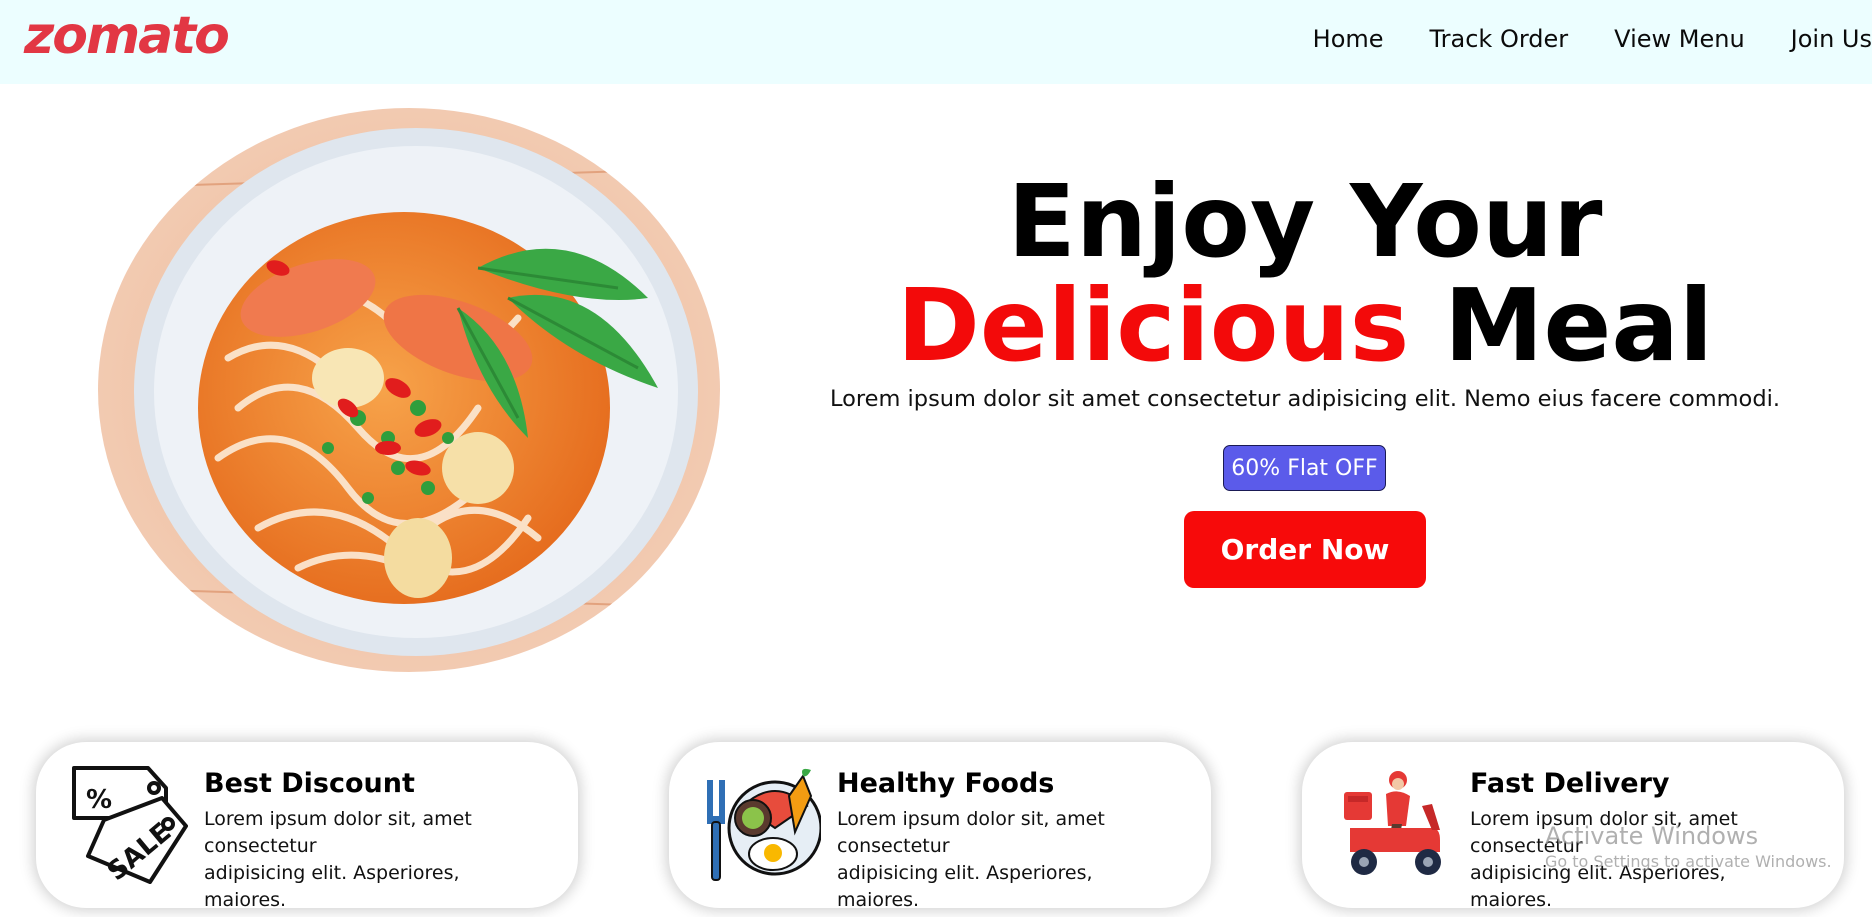  Describe the element at coordinates (309, 783) in the screenshot. I see `feature-title: Best Discount` at that location.